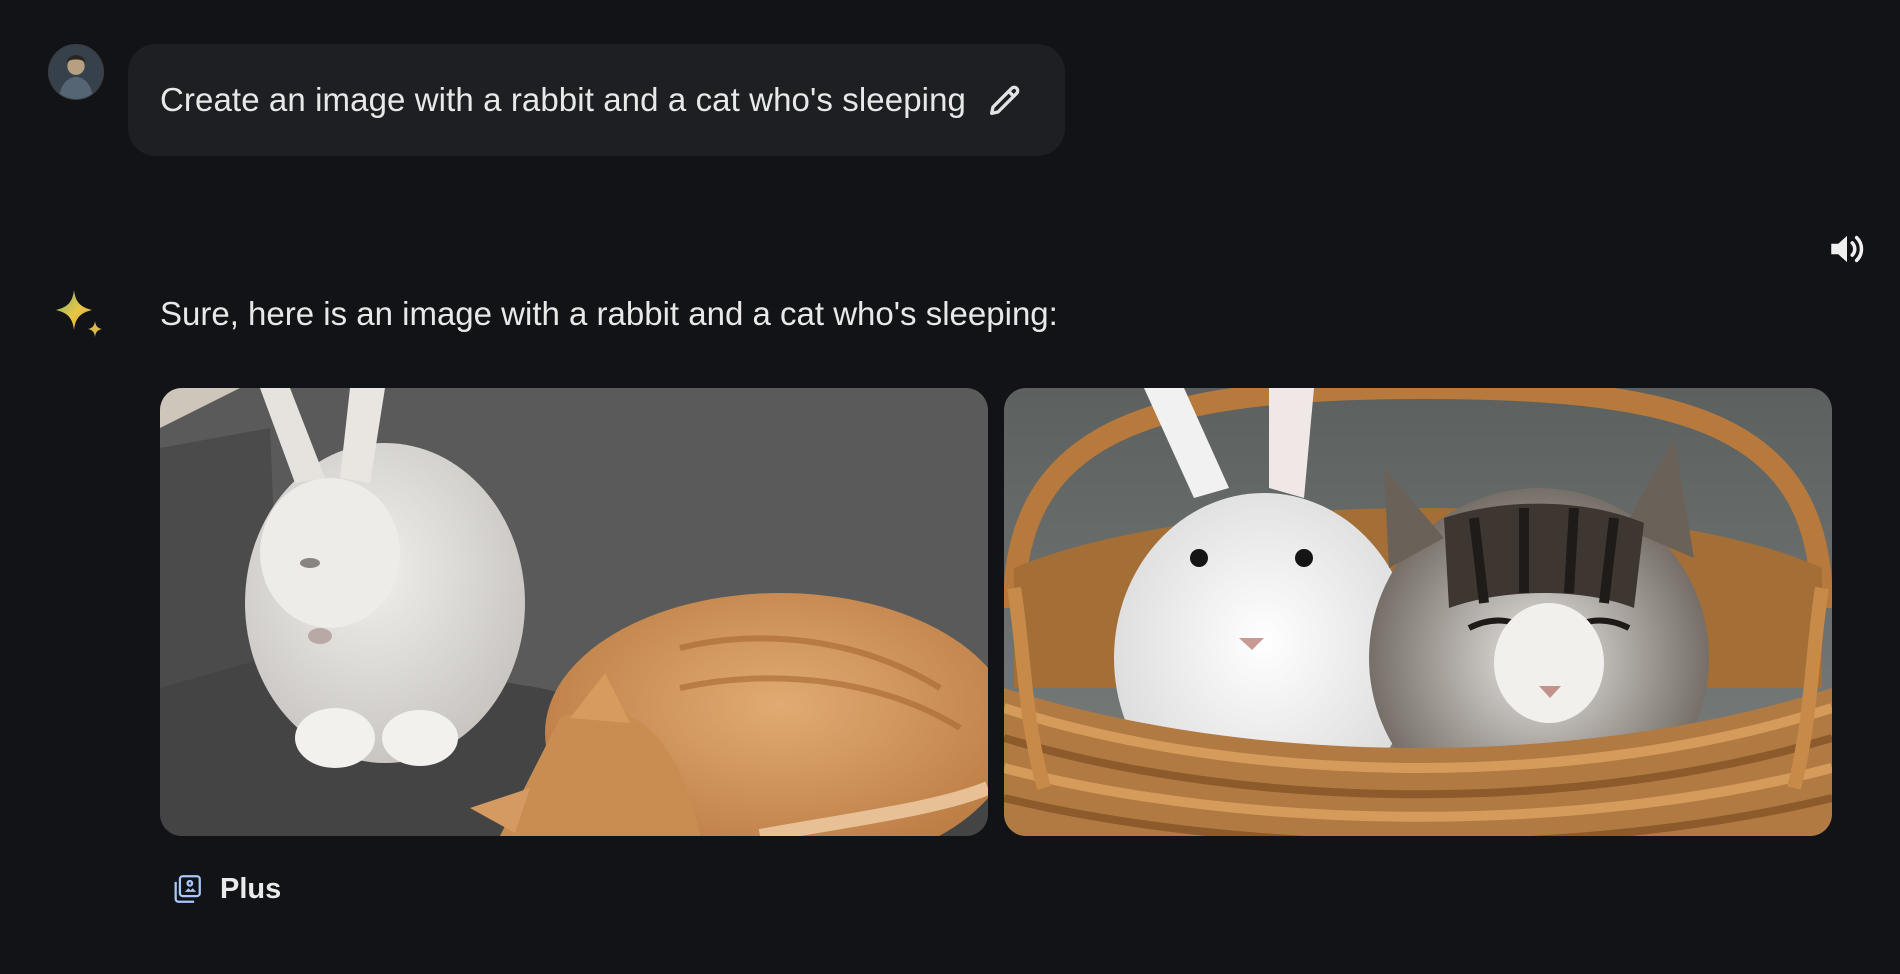  What do you see at coordinates (187, 889) in the screenshot?
I see `image-stack-icon` at bounding box center [187, 889].